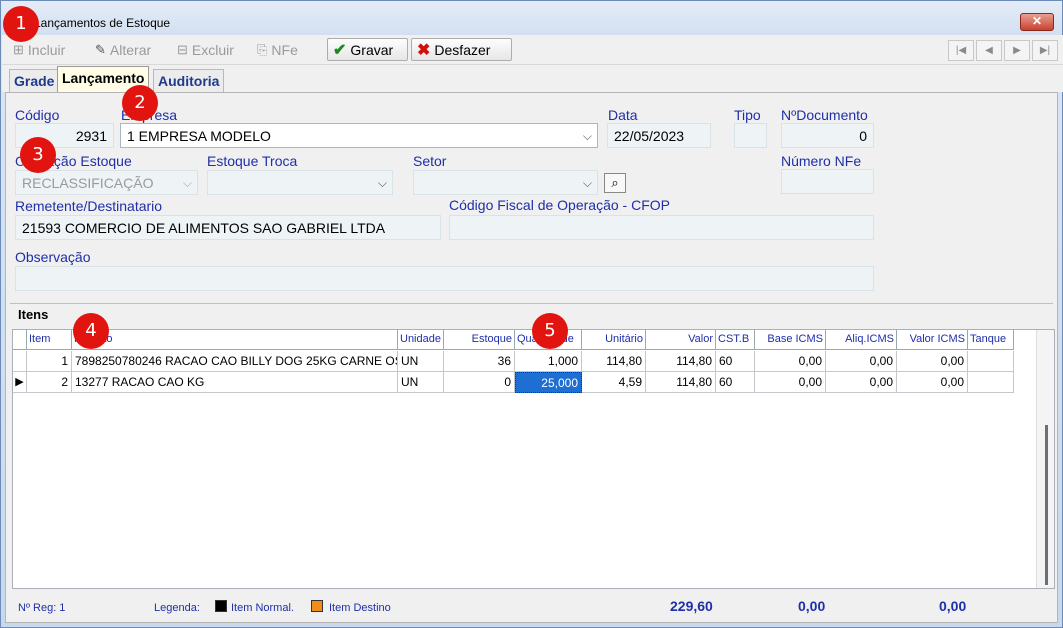 The image size is (1063, 628). What do you see at coordinates (989, 50) in the screenshot?
I see `prev-record-button: ◀` at bounding box center [989, 50].